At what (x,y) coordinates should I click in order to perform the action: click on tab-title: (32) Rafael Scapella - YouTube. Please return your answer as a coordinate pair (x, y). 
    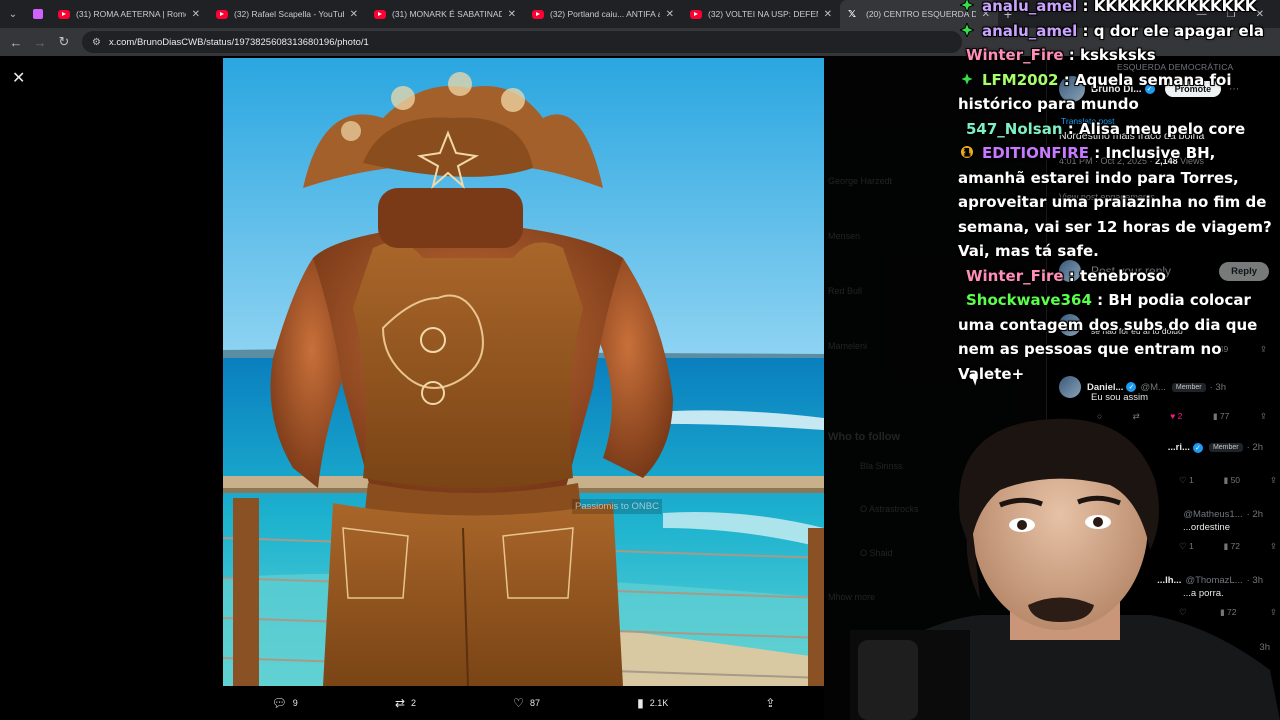
    Looking at the image, I should click on (289, 14).